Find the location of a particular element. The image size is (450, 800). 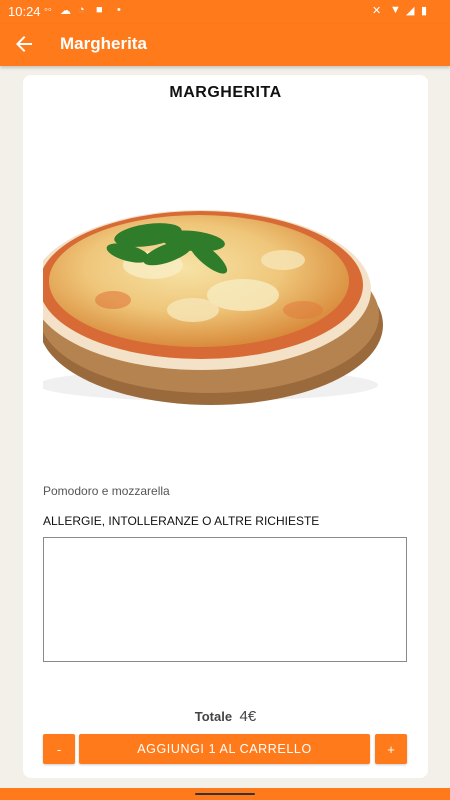

mute-icon: ✕ is located at coordinates (377, 11).